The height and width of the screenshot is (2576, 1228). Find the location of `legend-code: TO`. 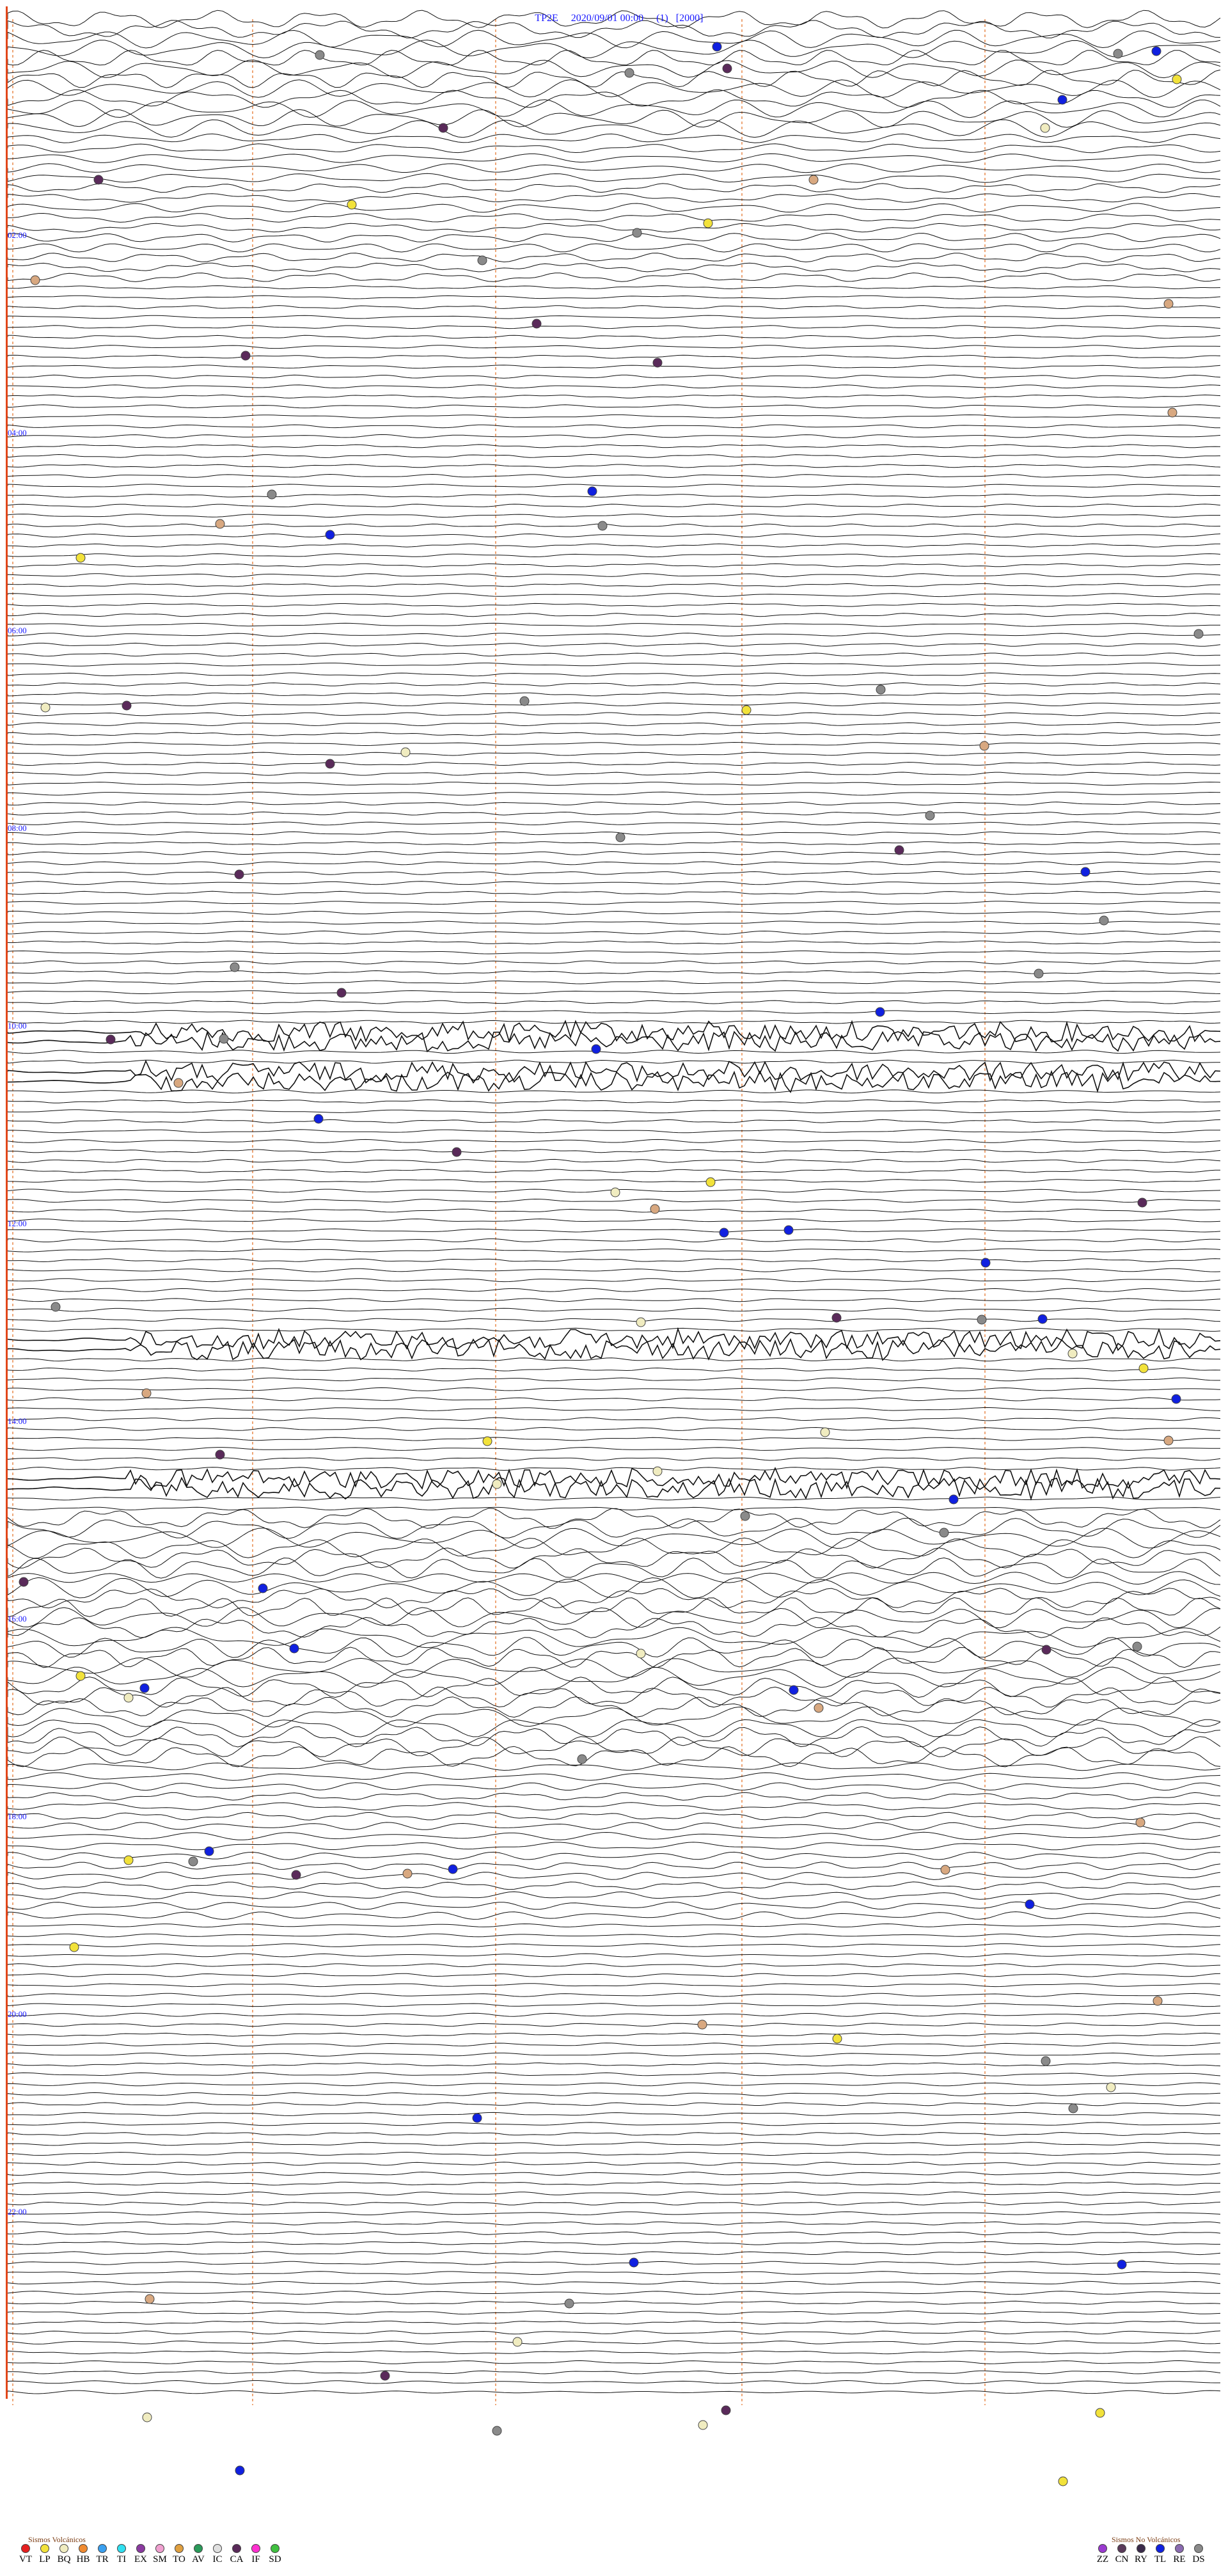

legend-code: TO is located at coordinates (179, 2559).